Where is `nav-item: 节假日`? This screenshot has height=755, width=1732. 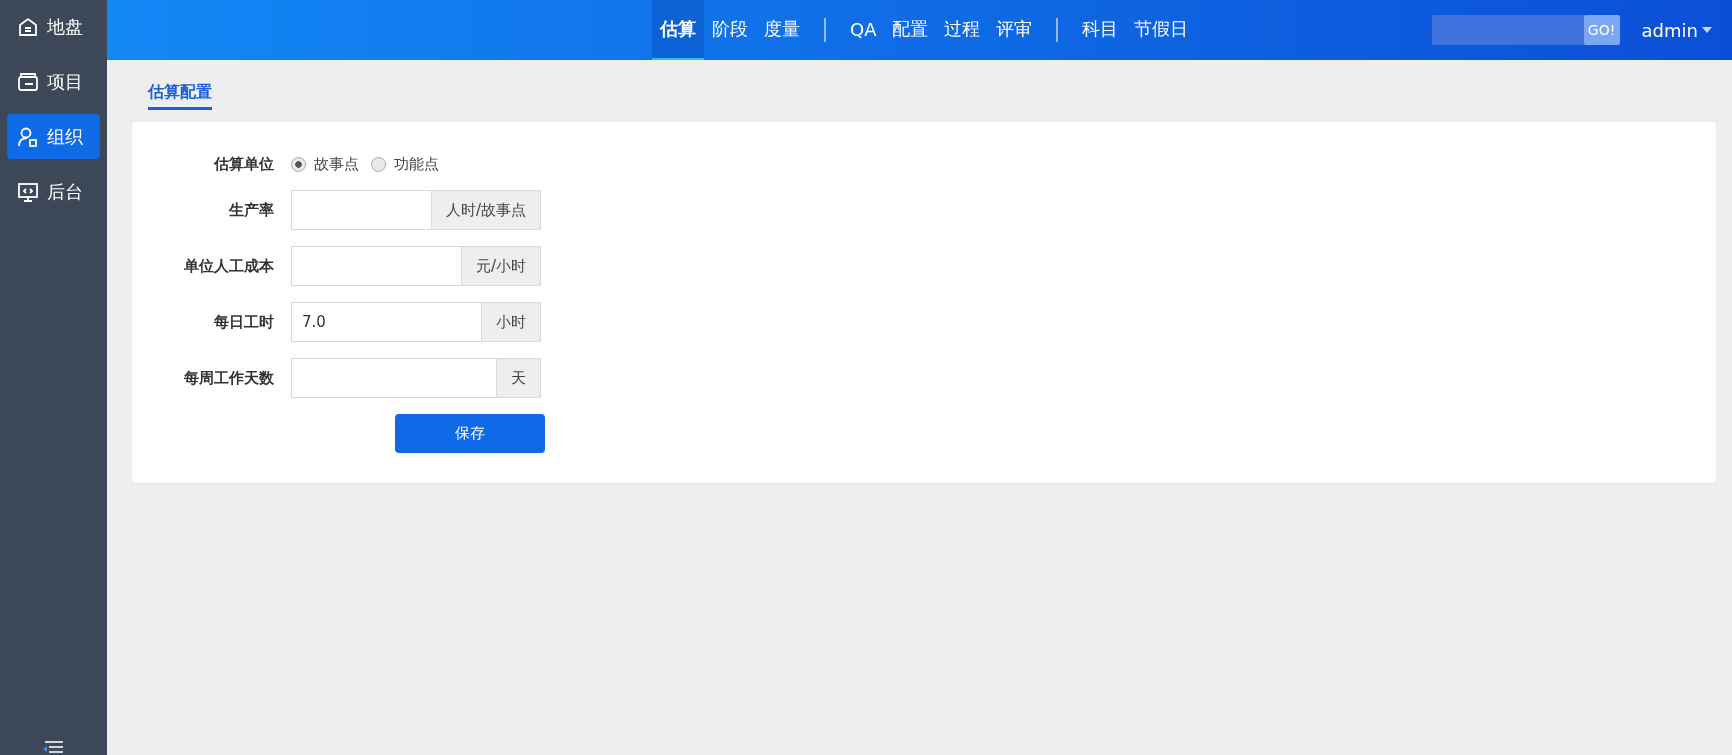
nav-item: 节假日 is located at coordinates (1161, 30).